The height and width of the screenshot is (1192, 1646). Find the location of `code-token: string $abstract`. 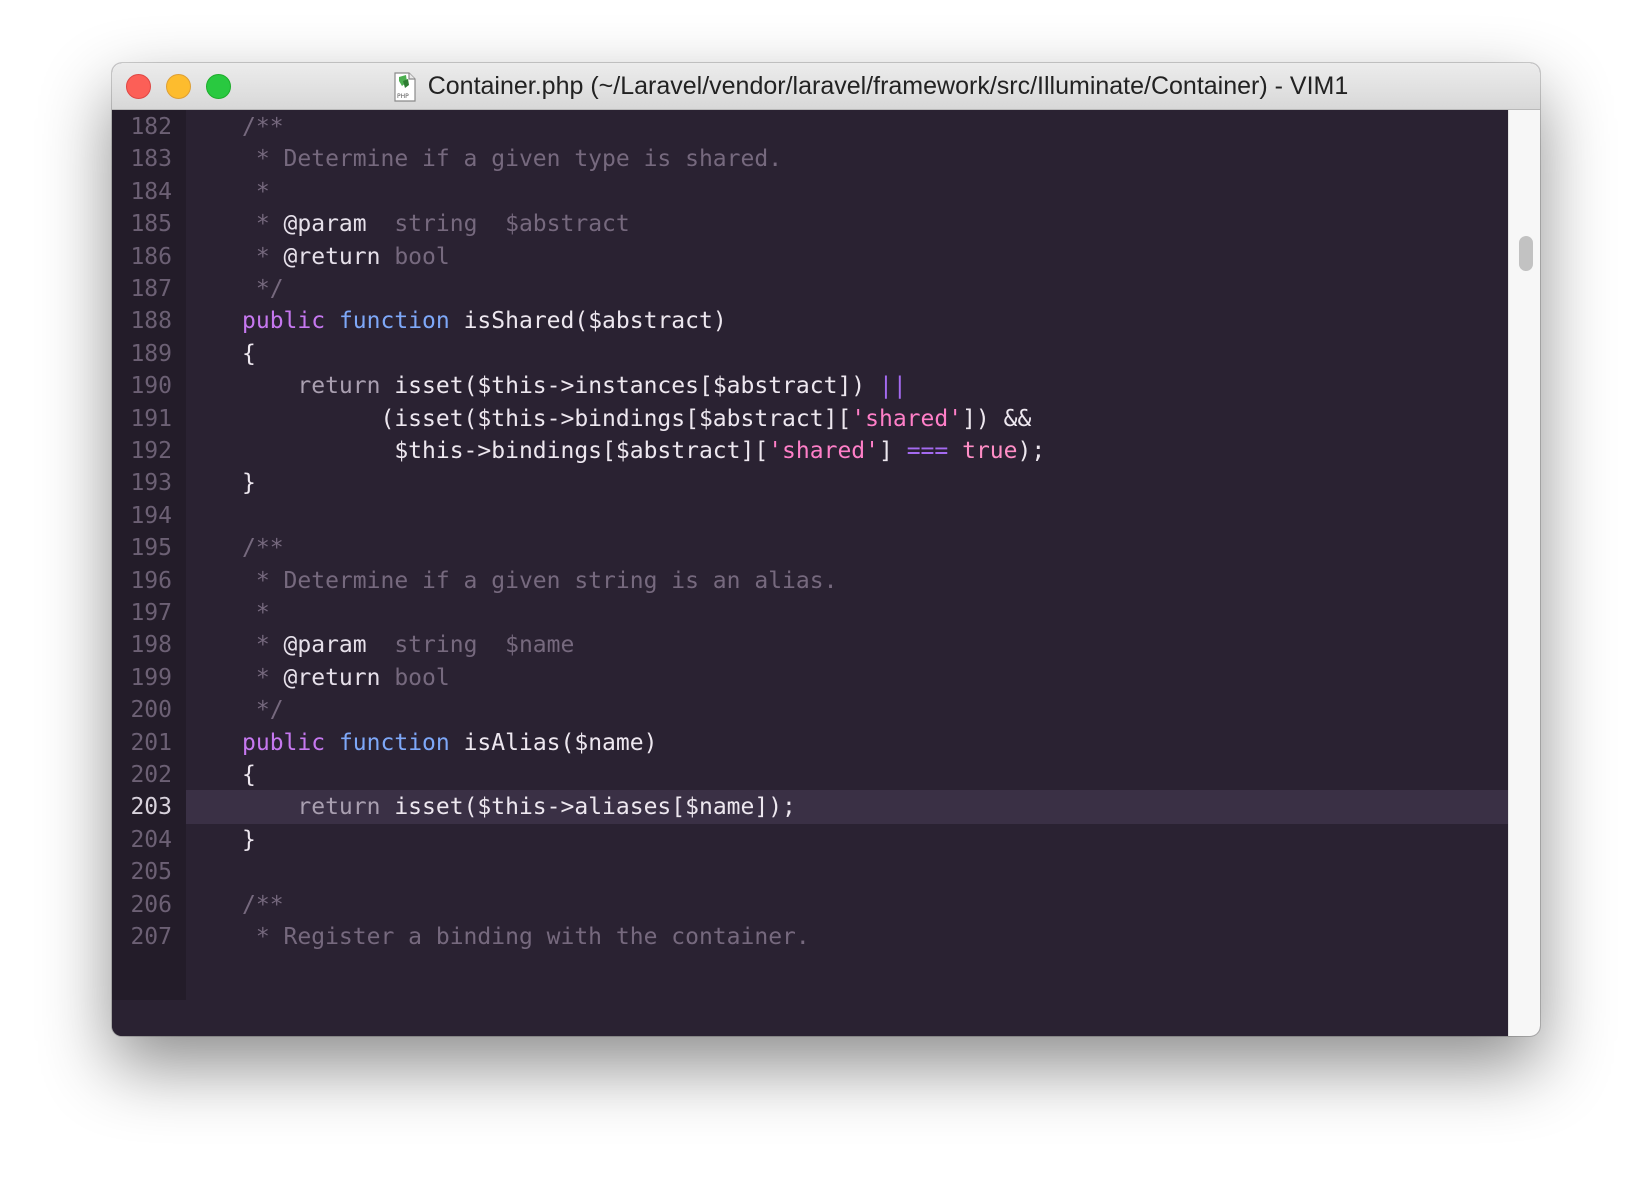

code-token: string $abstract is located at coordinates (498, 224).